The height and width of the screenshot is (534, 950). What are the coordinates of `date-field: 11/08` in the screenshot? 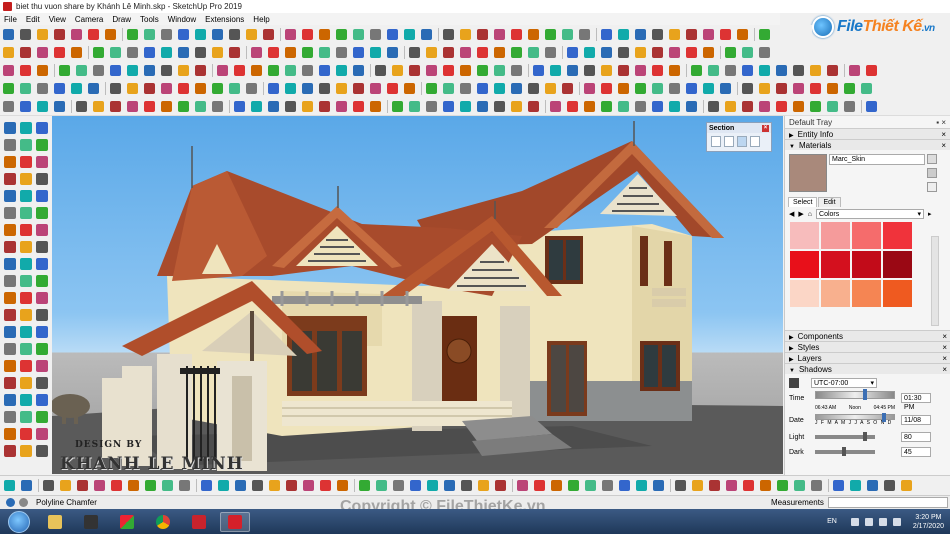 It's located at (916, 420).